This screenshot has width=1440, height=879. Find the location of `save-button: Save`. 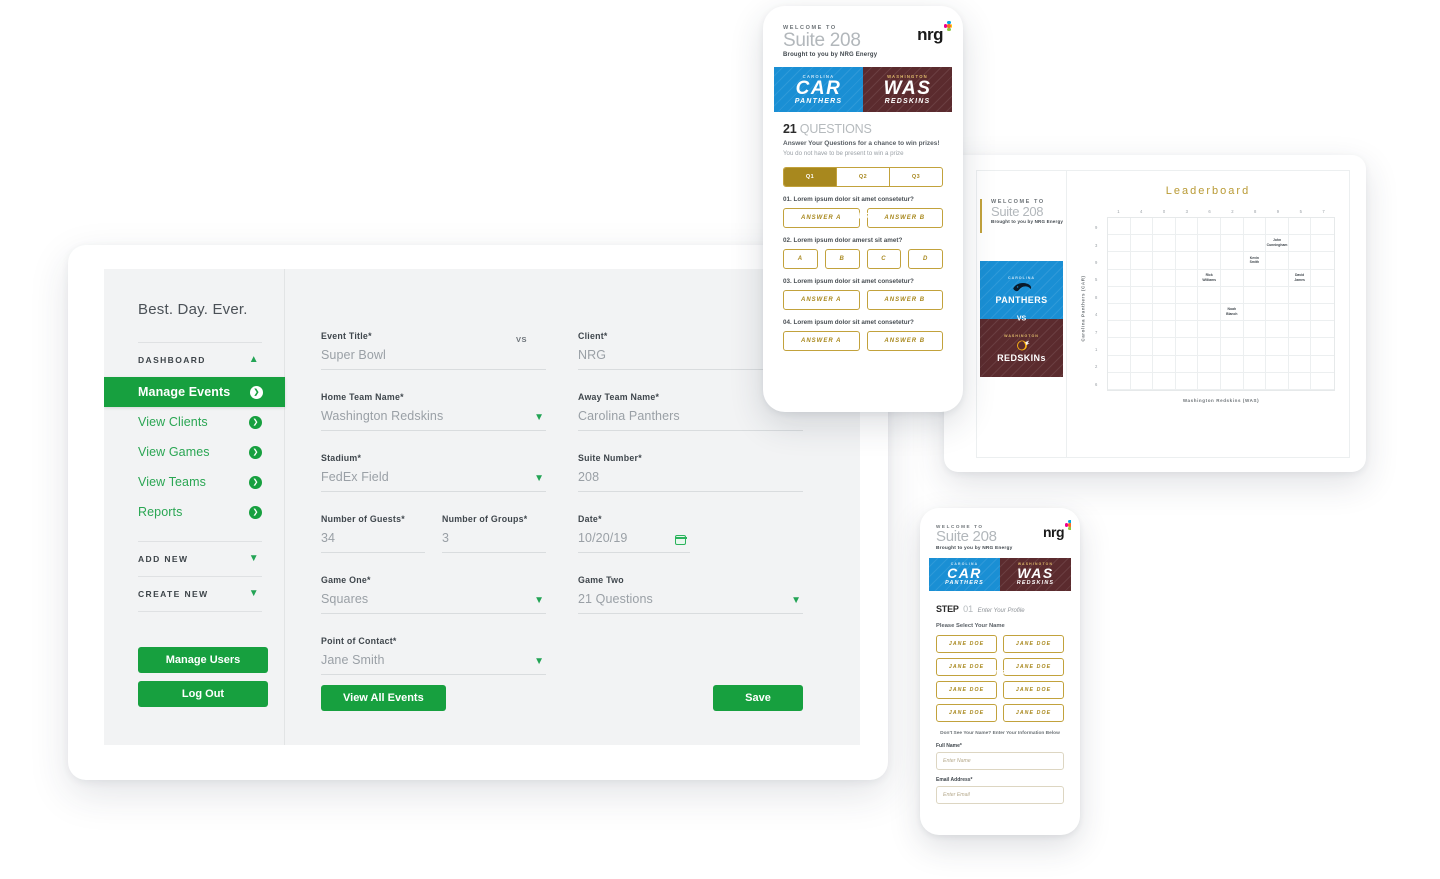

save-button: Save is located at coordinates (758, 698).